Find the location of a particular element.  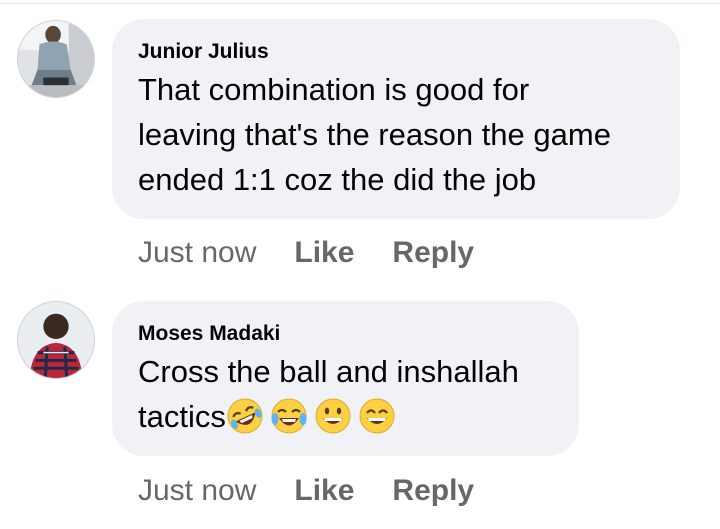

comment-author: Junior Julius is located at coordinates (396, 52).